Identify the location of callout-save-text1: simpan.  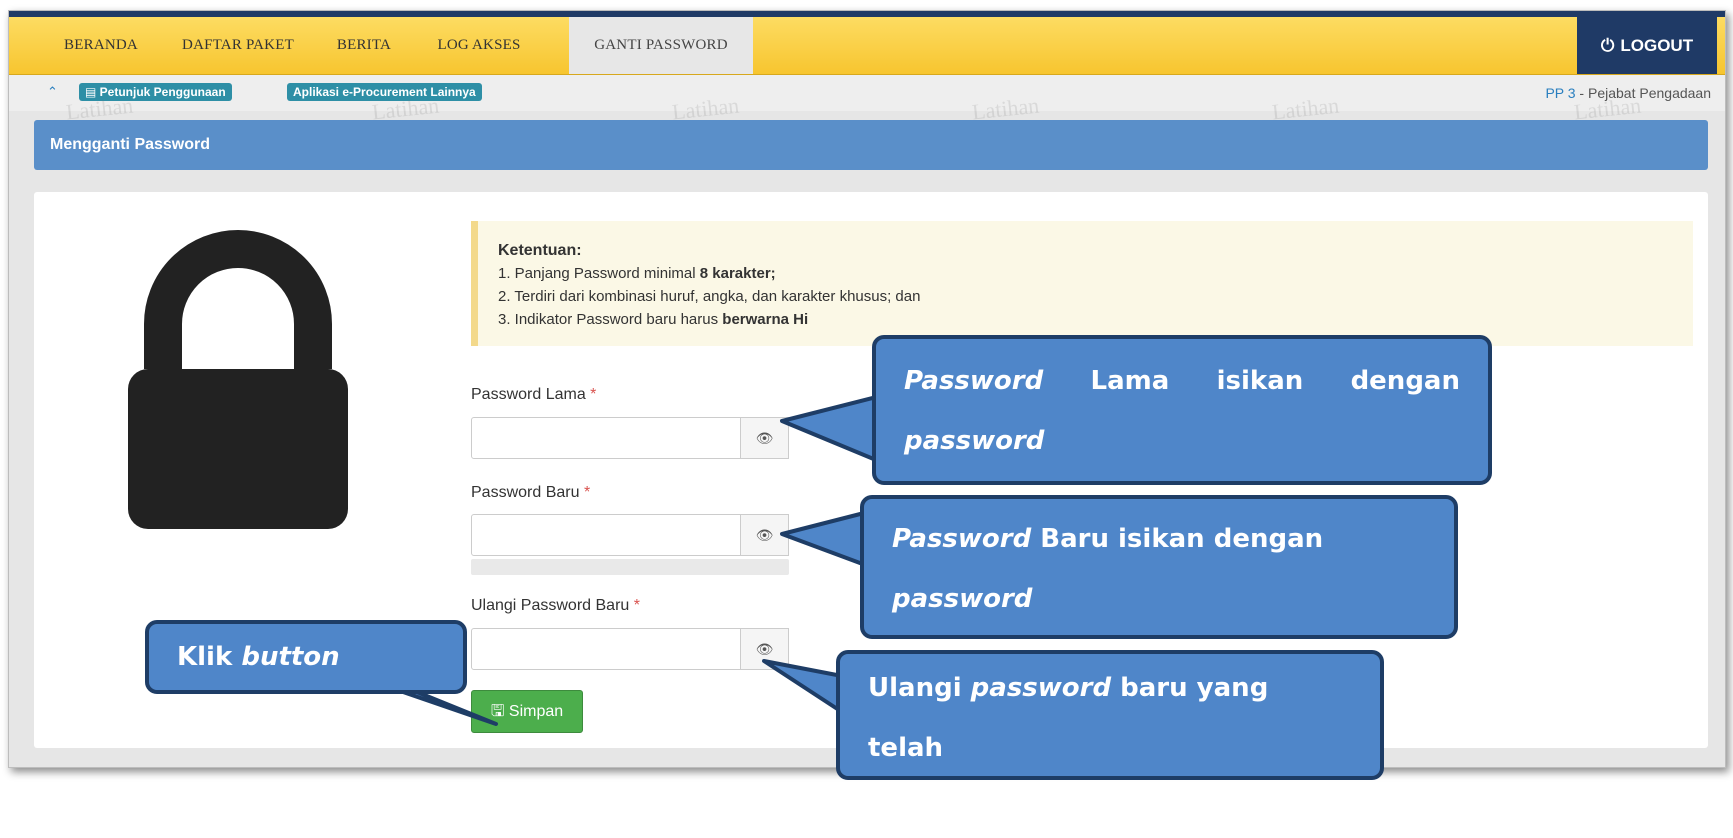
(230, 723).